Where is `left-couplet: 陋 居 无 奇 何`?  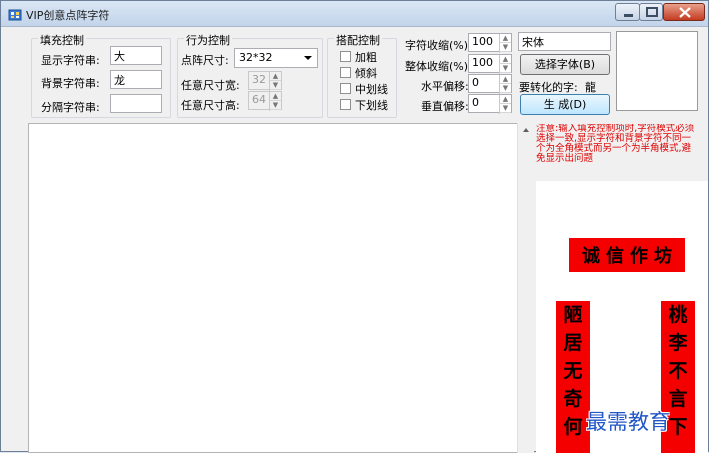 left-couplet: 陋 居 无 奇 何 is located at coordinates (573, 377).